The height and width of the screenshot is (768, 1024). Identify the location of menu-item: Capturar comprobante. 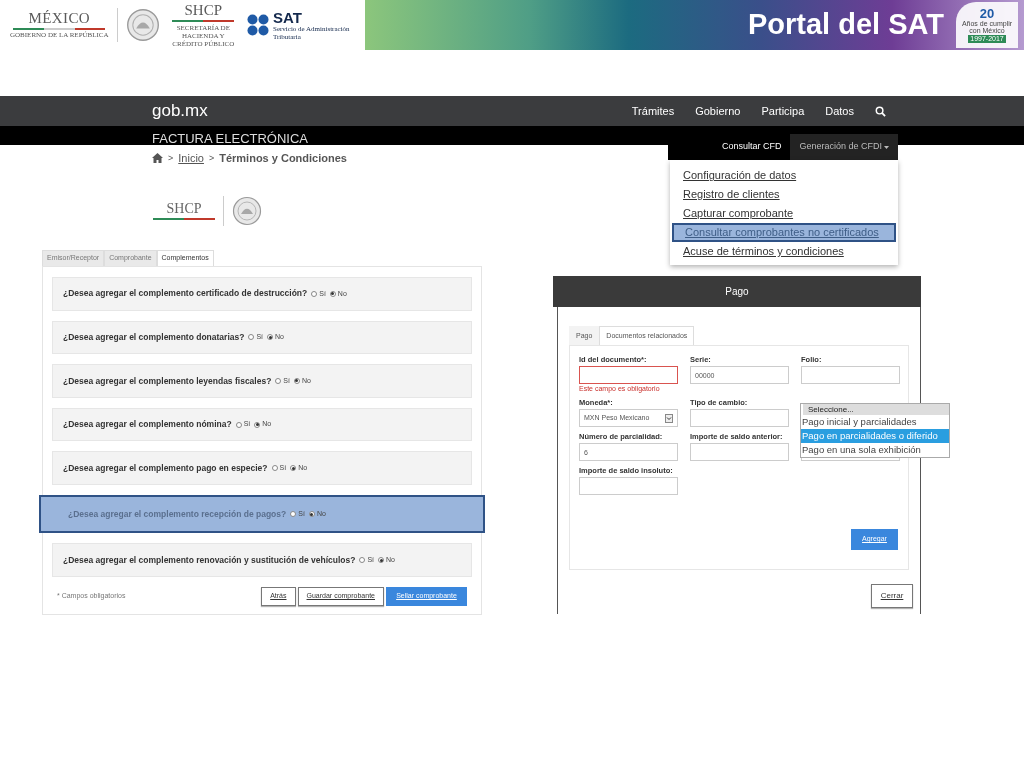
(784, 213).